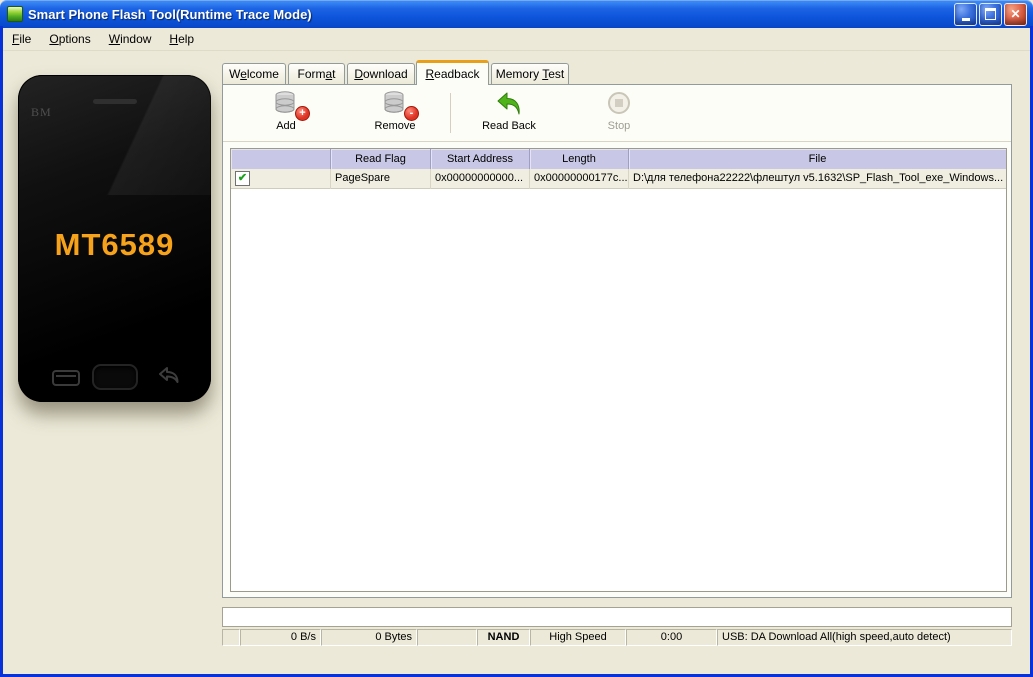 The width and height of the screenshot is (1033, 677). I want to click on tab-welcome: Welcome, so click(254, 73).